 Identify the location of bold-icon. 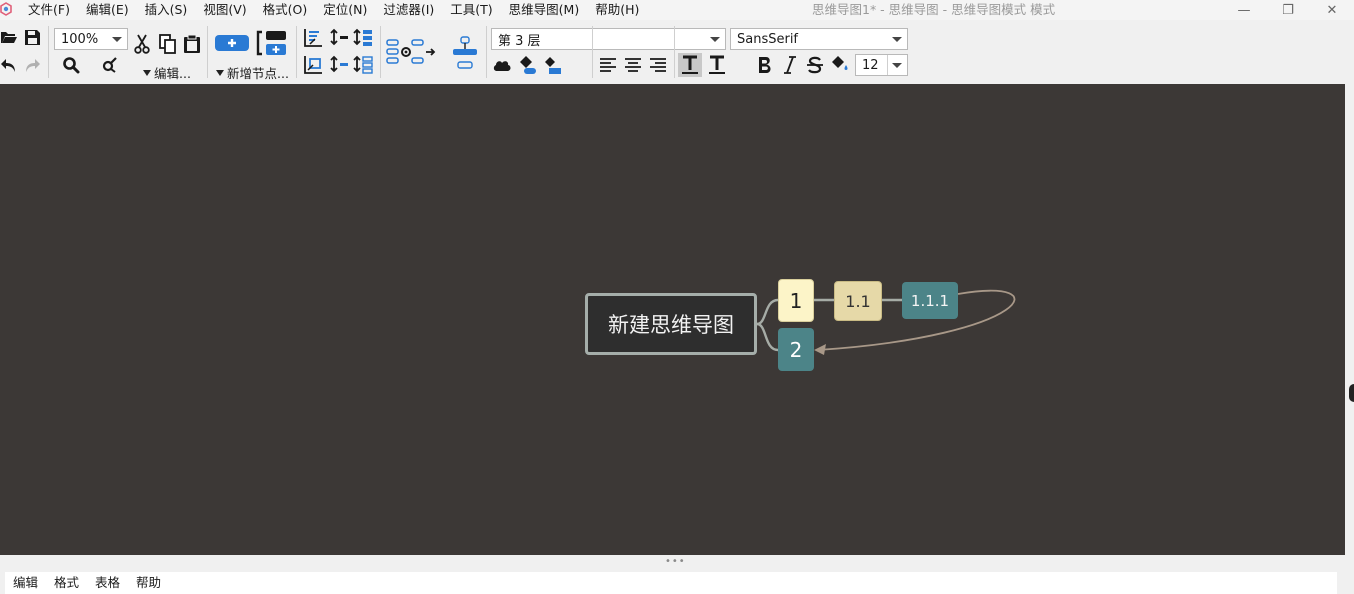
(765, 65).